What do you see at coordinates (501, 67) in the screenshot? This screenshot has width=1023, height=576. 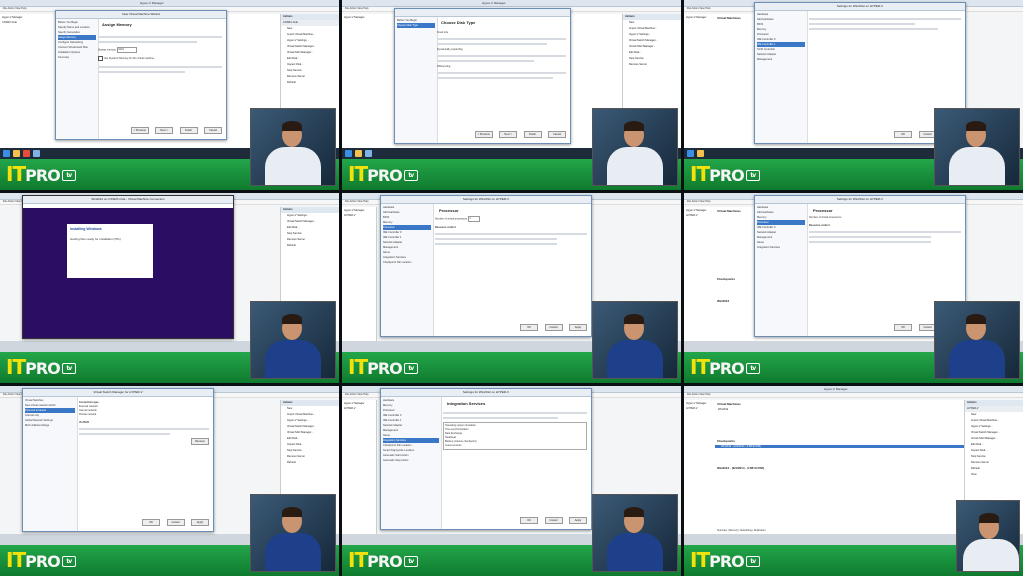 I see `differencing-option: Differencing` at bounding box center [501, 67].